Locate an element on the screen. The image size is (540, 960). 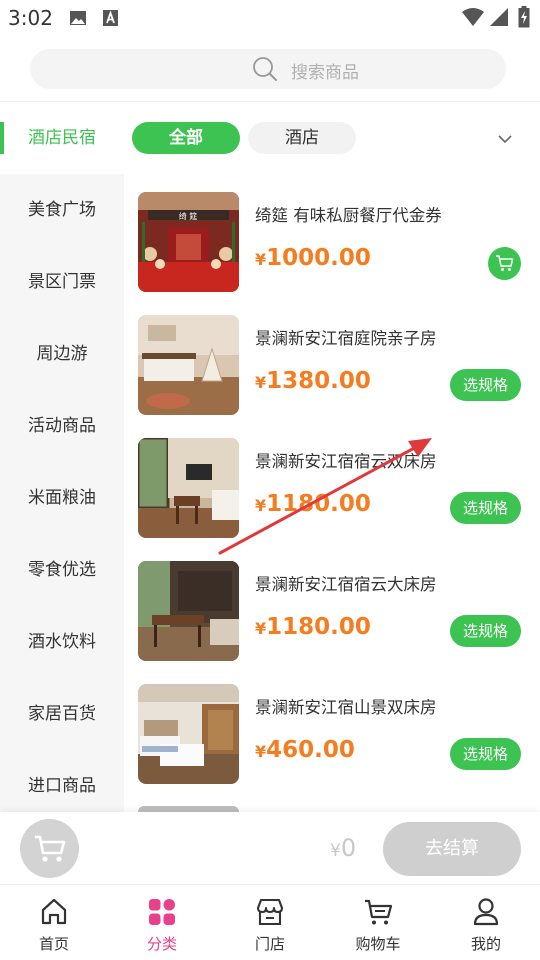
sidebar-item-hotel-homestay: 酒店民宿 is located at coordinates (62, 138).